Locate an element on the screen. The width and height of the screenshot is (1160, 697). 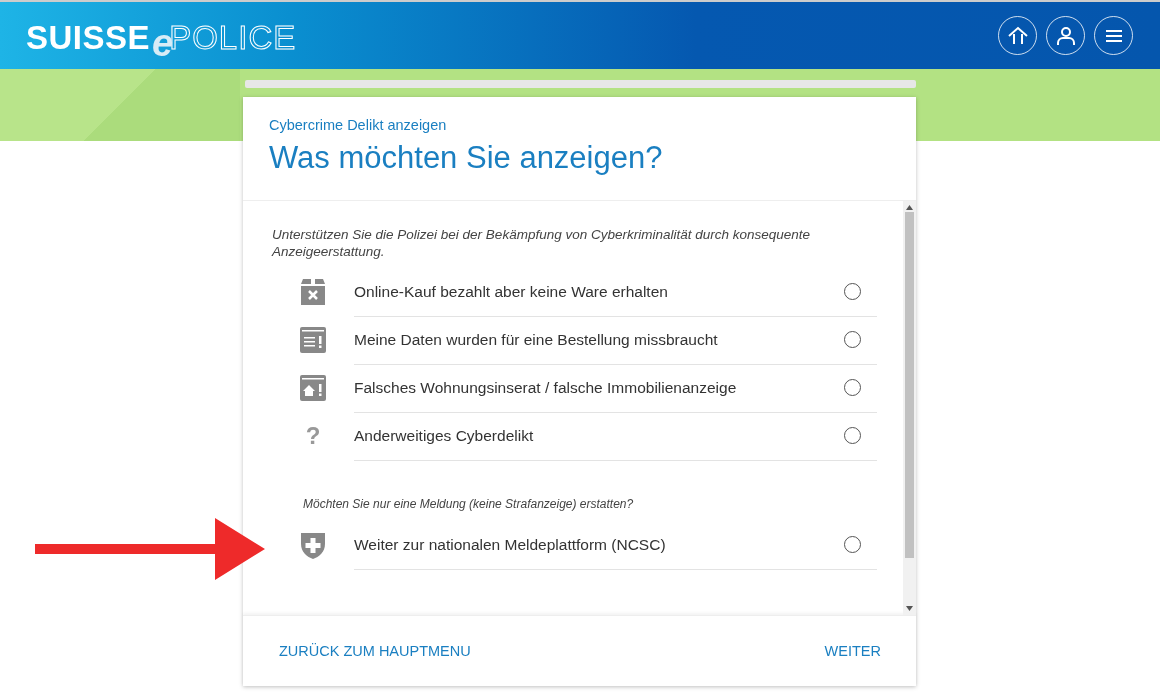
option-label: Falsches Wohnungsinserat / falsche Immobilienanzeige is located at coordinates (599, 387).